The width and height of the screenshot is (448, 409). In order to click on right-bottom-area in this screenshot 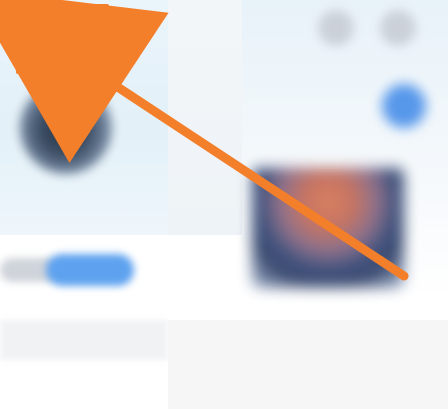, I will do `click(308, 364)`.